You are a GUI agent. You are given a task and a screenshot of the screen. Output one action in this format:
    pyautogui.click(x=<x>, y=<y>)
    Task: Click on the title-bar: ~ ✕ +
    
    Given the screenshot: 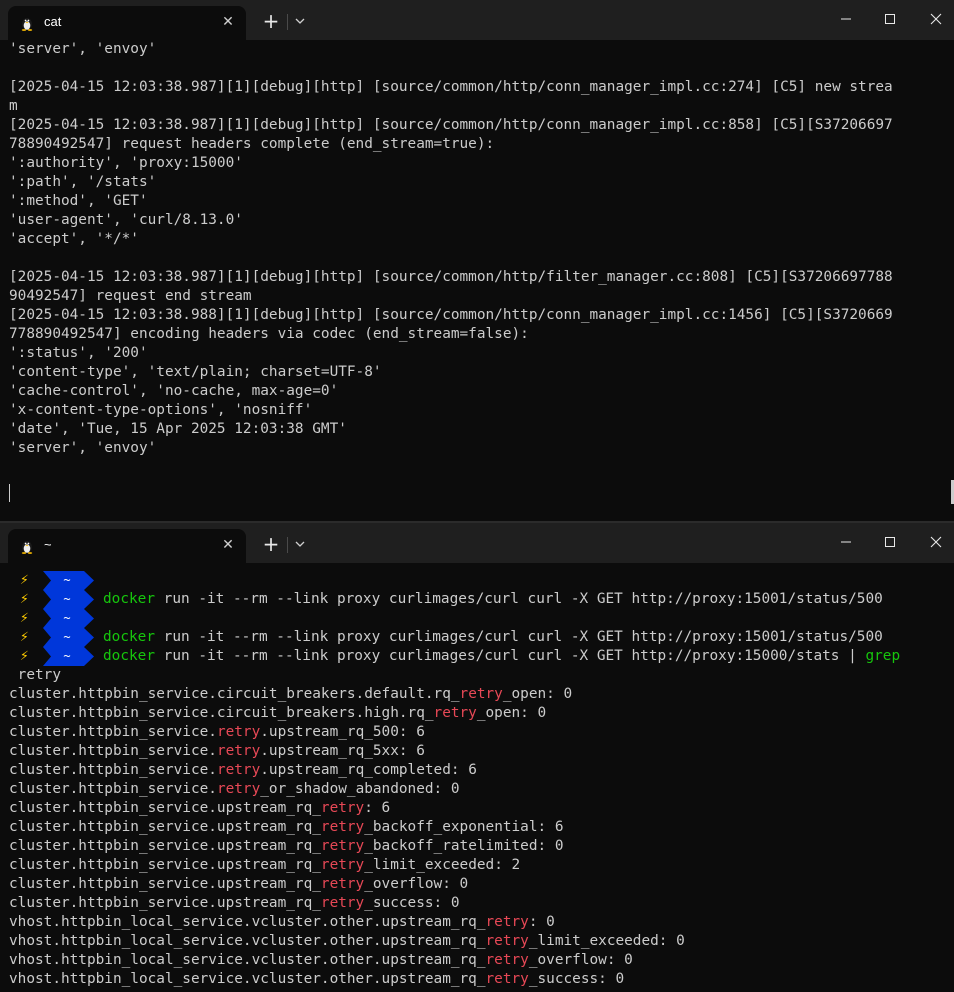 What is the action you would take?
    pyautogui.click(x=477, y=543)
    